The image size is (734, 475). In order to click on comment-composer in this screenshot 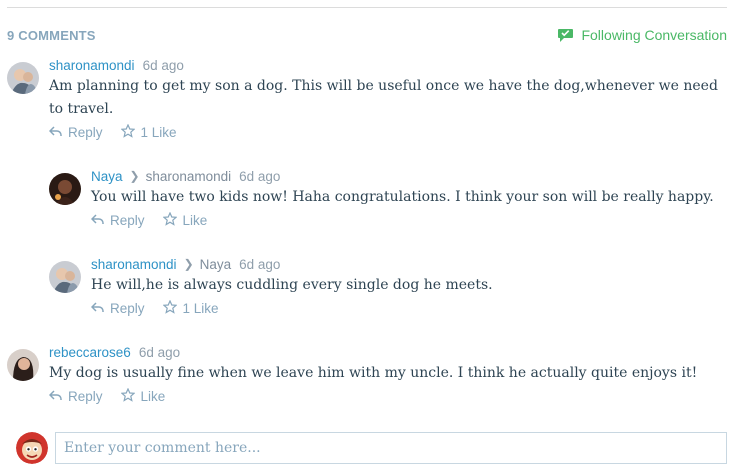, I will do `click(371, 449)`.